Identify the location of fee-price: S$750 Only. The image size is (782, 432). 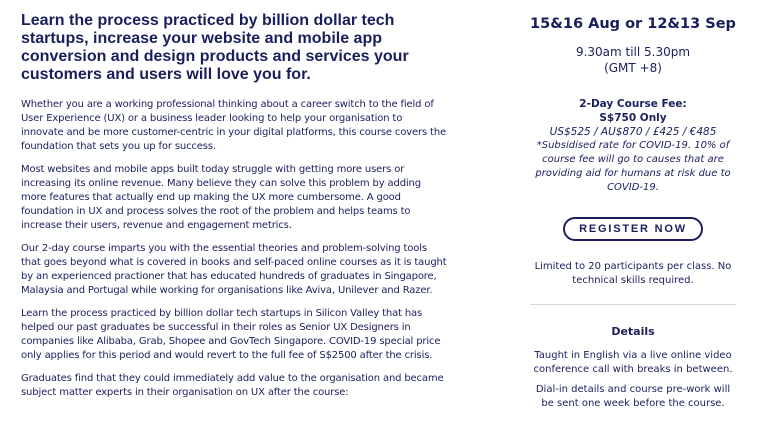
(633, 118).